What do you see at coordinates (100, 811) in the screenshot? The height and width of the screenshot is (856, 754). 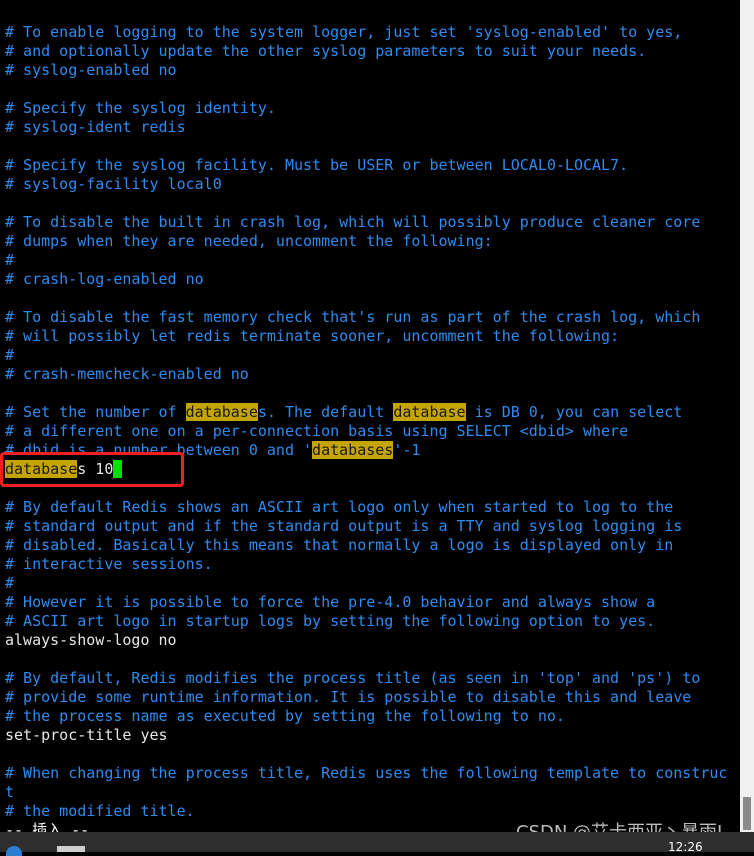 I see `code-text: # the modified title.` at bounding box center [100, 811].